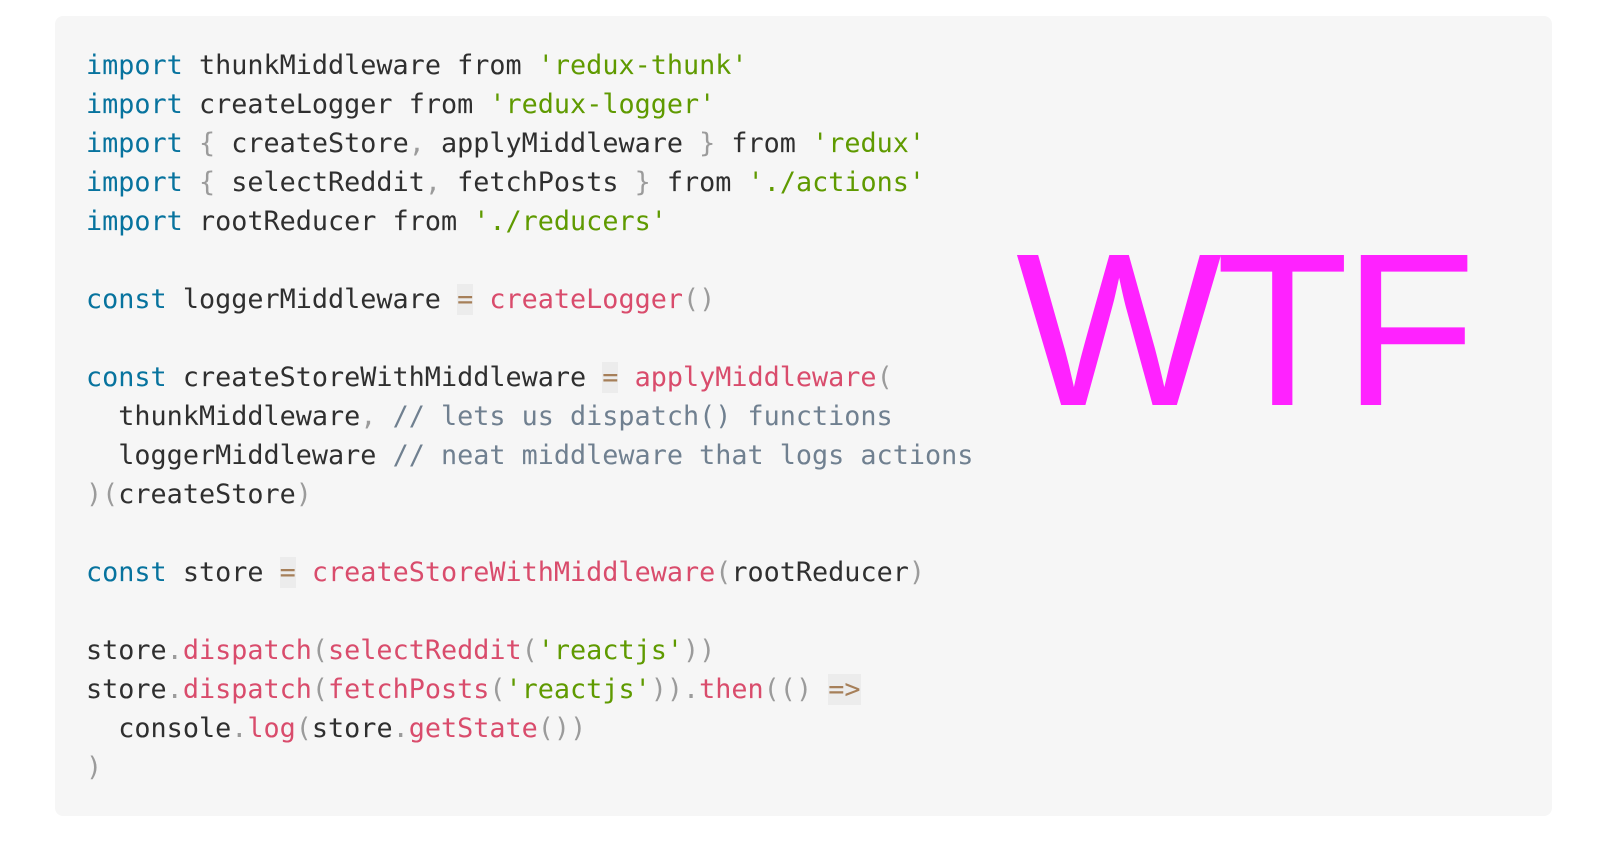 The width and height of the screenshot is (1612, 858). What do you see at coordinates (409, 689) in the screenshot?
I see `code-token-function: fetchPosts` at bounding box center [409, 689].